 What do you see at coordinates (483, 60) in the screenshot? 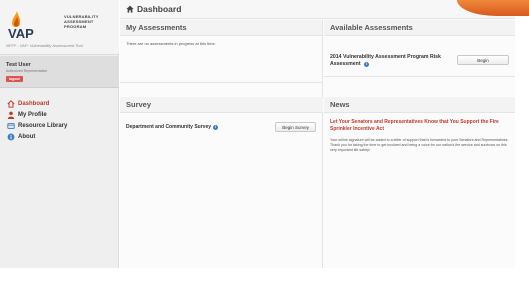
I see `begin-assessment-button: Begin` at bounding box center [483, 60].